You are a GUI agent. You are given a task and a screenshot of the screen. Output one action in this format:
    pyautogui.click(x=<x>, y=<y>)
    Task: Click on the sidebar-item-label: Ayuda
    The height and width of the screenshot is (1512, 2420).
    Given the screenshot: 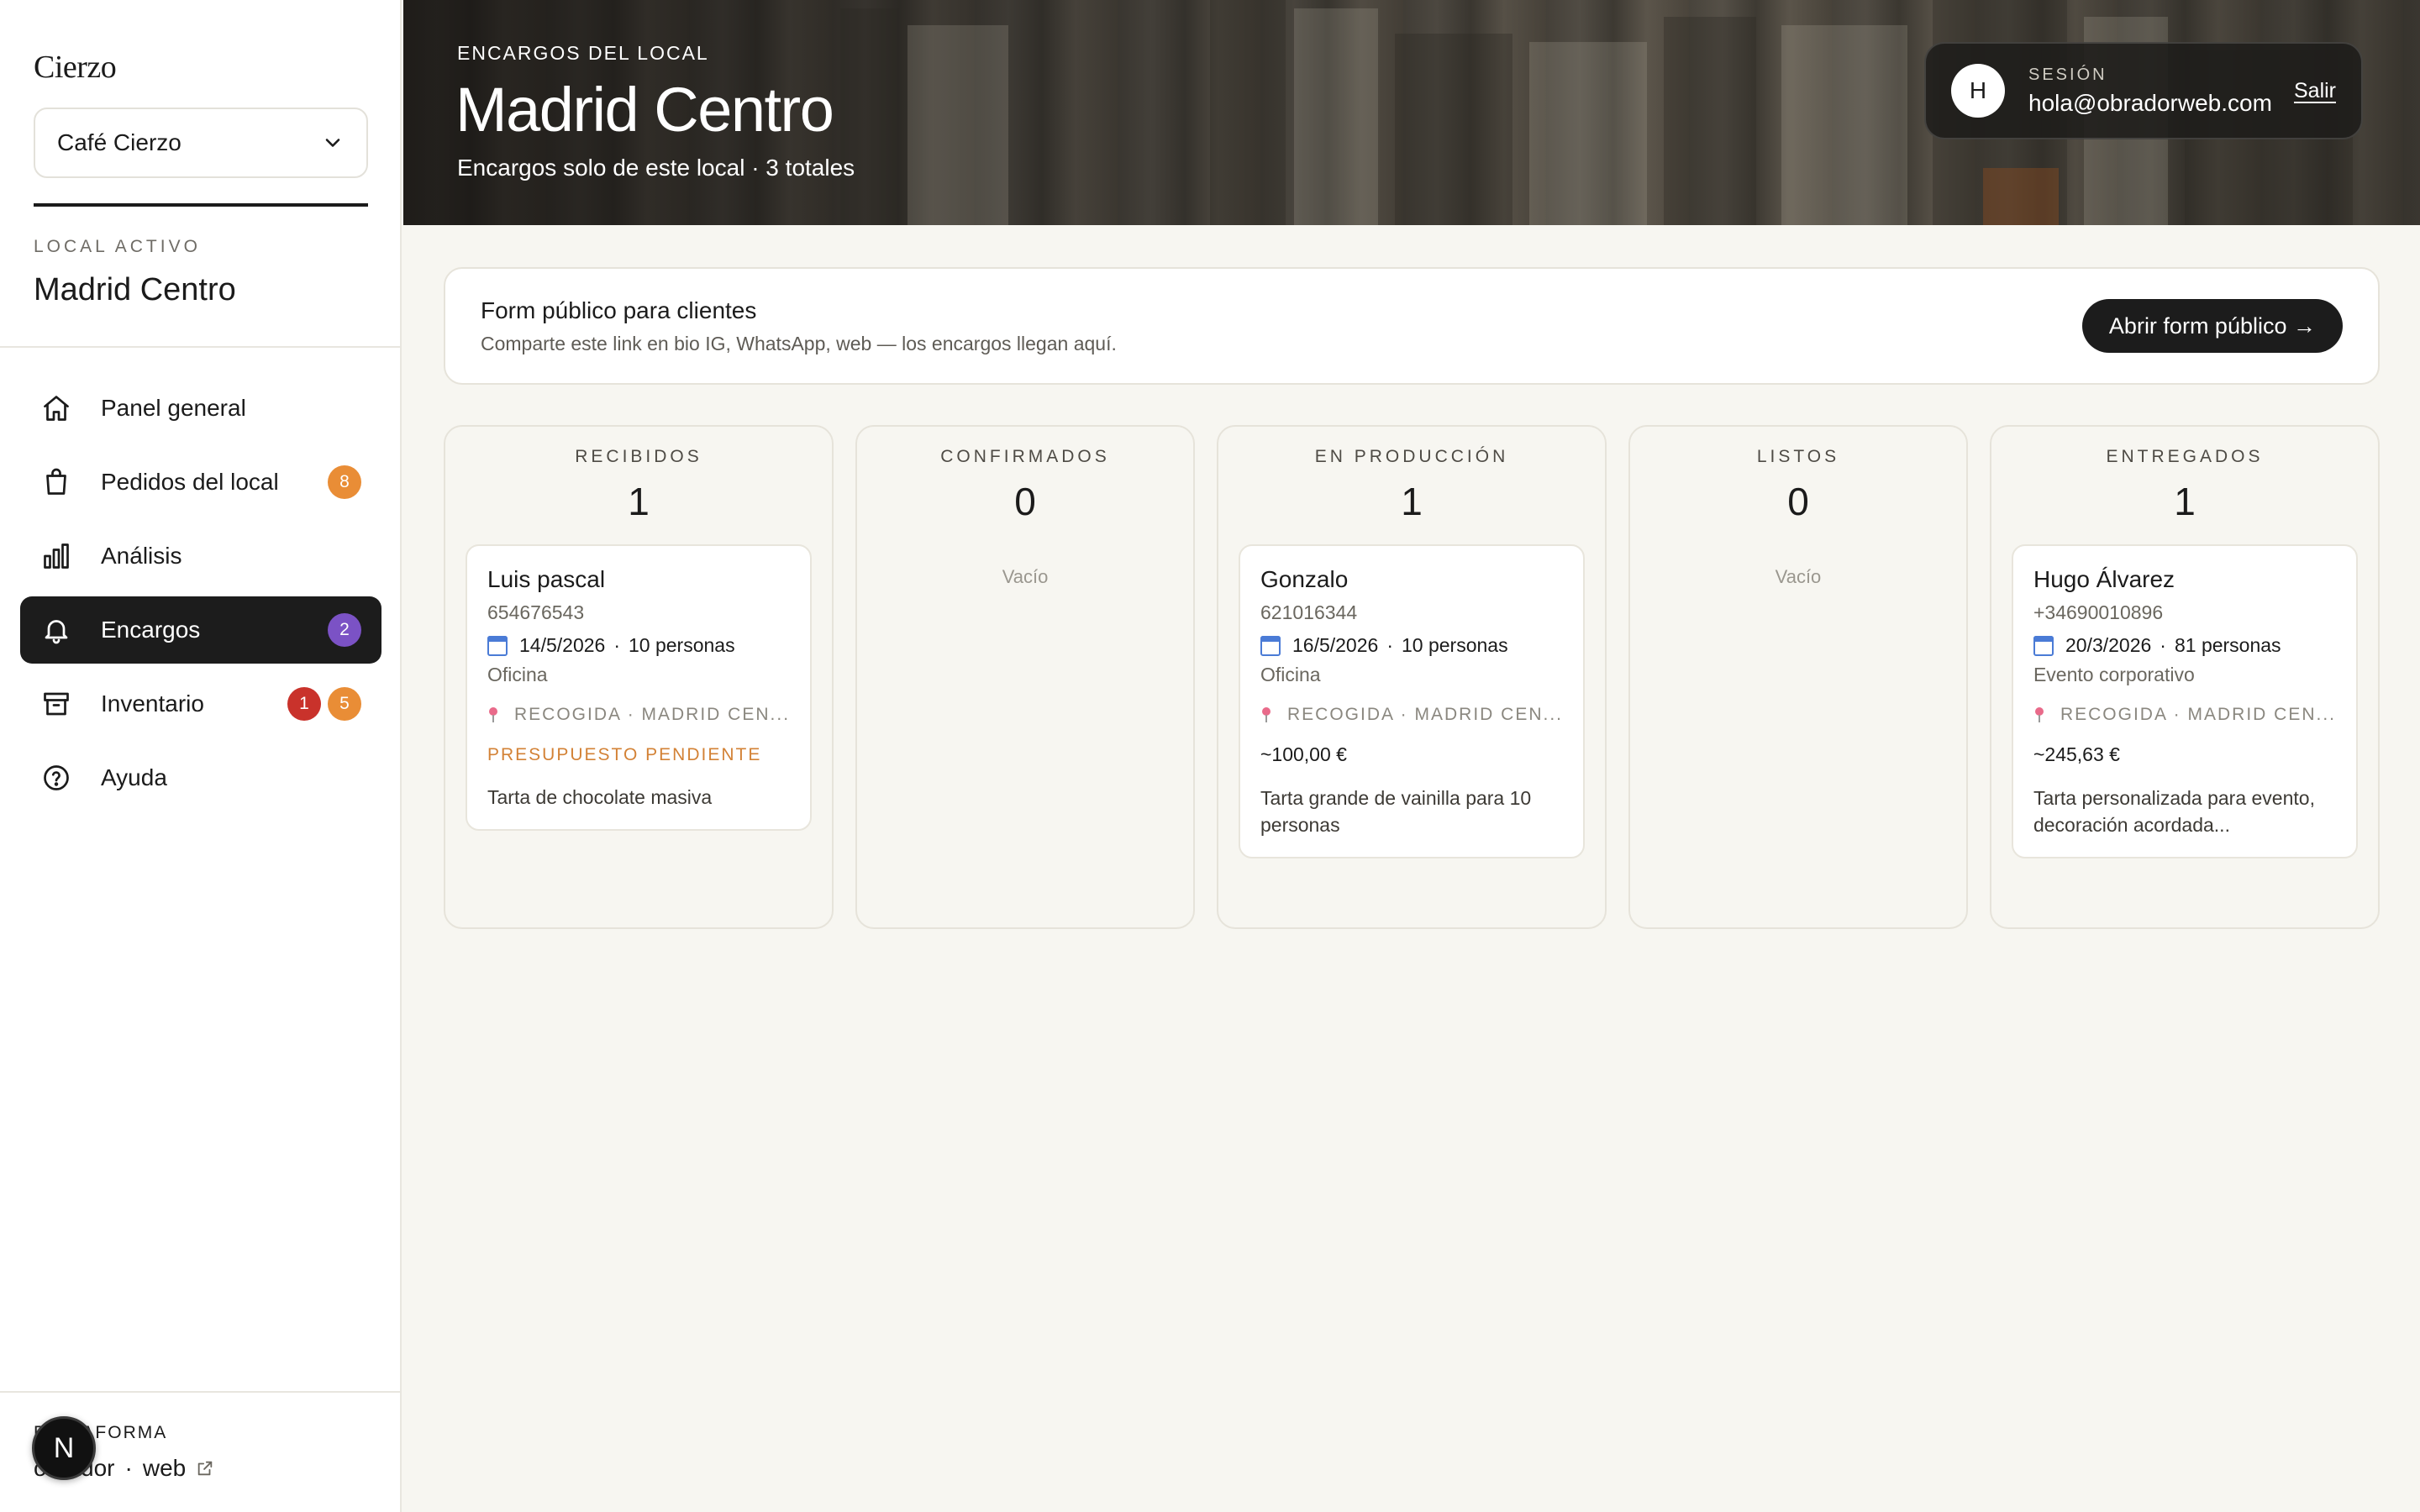 What is the action you would take?
    pyautogui.click(x=134, y=777)
    